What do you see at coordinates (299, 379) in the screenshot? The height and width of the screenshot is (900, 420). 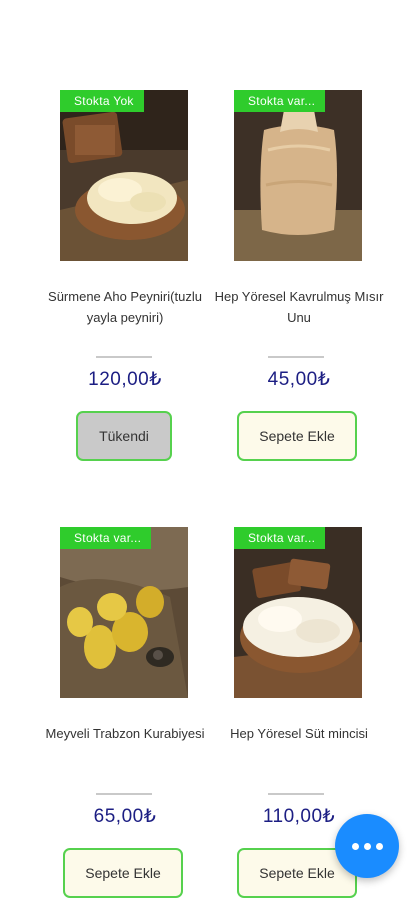 I see `product-price: 45,00₺` at bounding box center [299, 379].